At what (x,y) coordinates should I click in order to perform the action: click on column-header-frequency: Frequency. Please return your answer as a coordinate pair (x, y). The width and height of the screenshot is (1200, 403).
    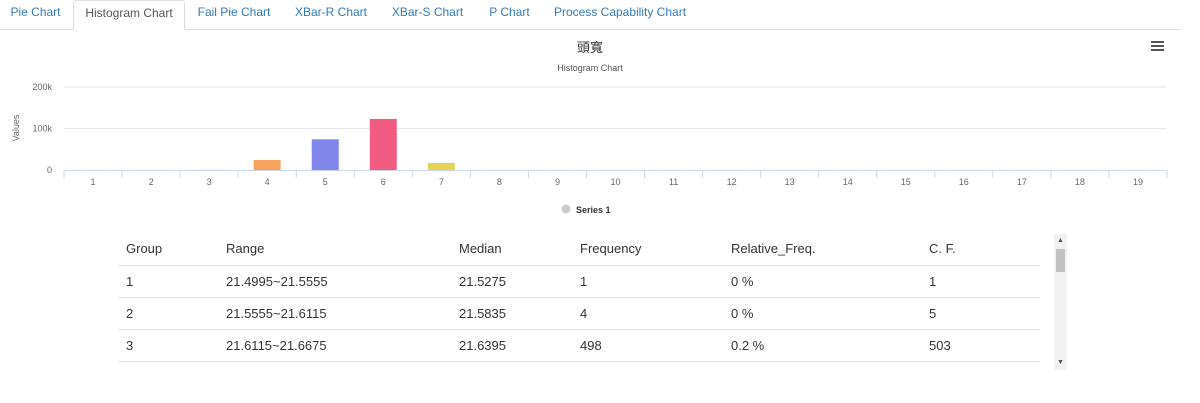
    Looking at the image, I should click on (647, 249).